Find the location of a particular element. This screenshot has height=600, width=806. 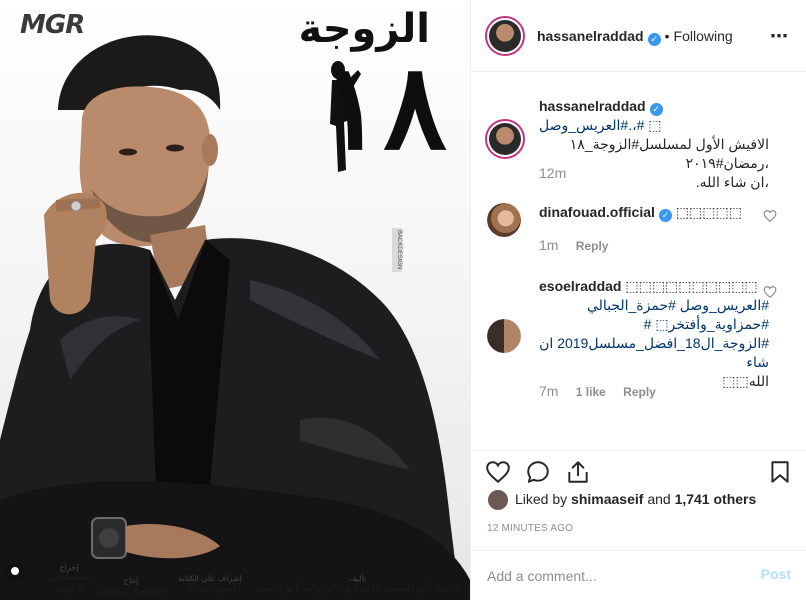

credit-writing-supervisor: إشراف على الكتابة أيمن جمال is located at coordinates (210, 584).